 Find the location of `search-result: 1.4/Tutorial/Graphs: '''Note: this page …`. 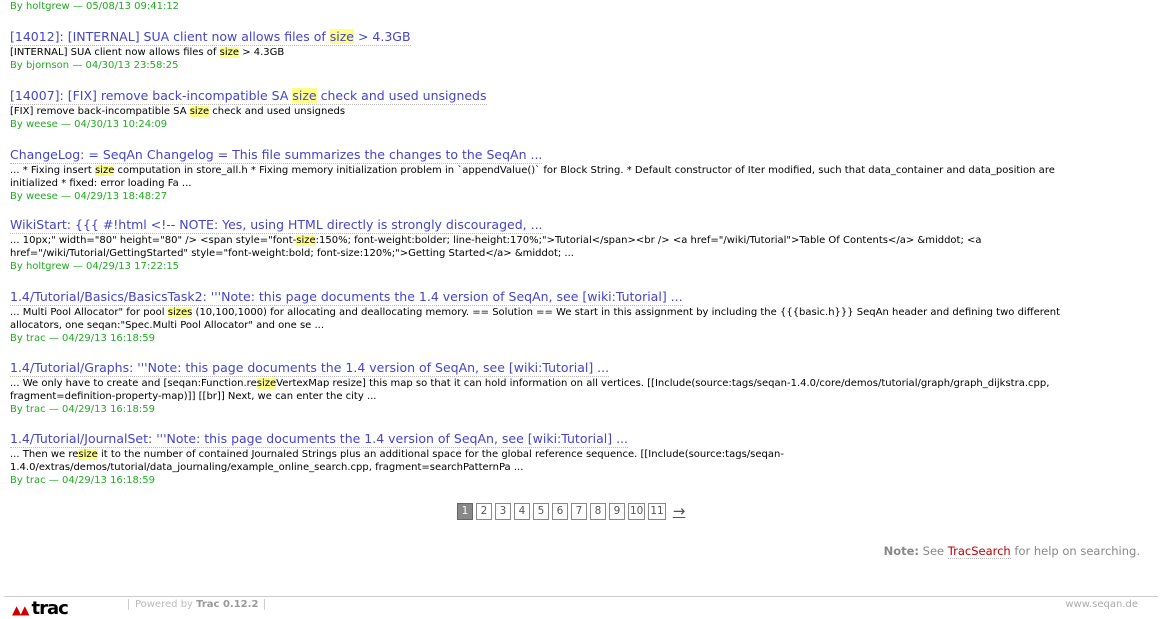

search-result: 1.4/Tutorial/Graphs: '''Note: this page … is located at coordinates (555, 386).